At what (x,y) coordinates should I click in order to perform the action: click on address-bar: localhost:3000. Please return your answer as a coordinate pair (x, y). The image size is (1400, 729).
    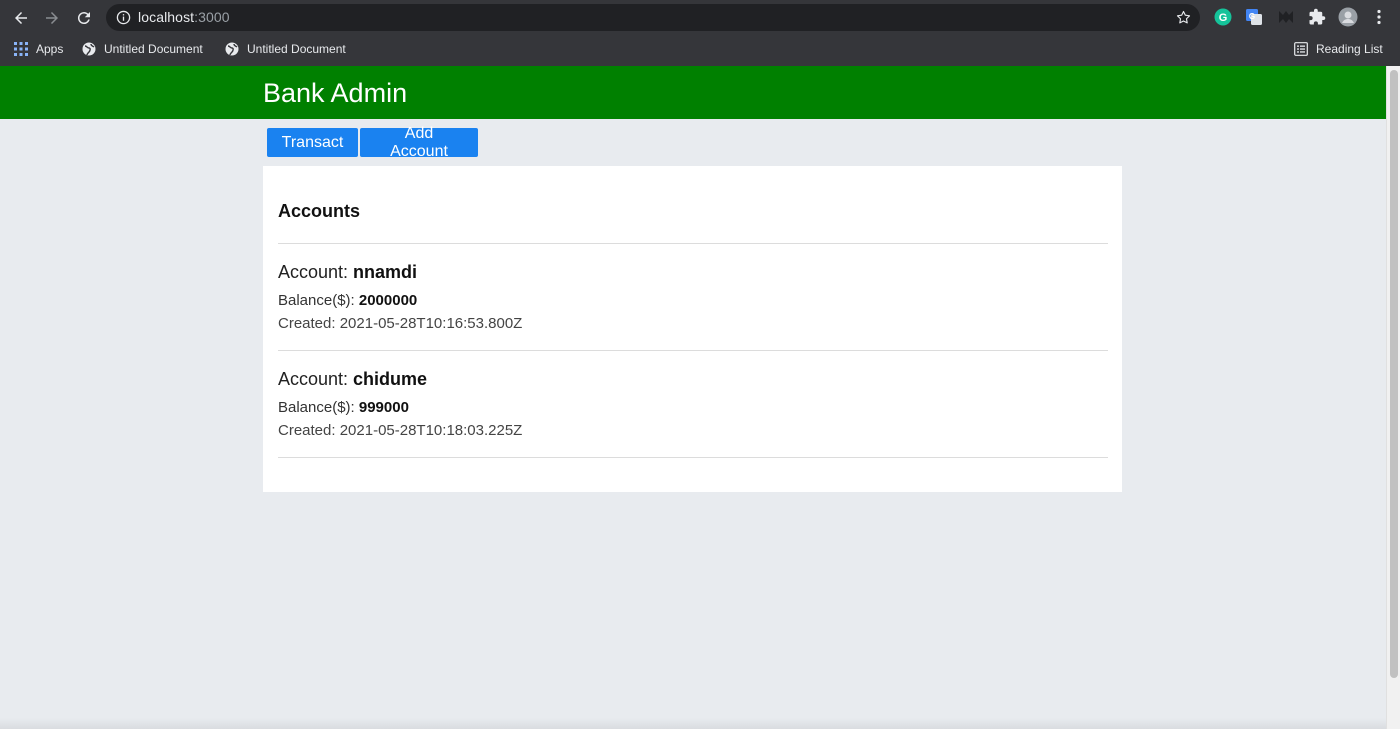
    Looking at the image, I should click on (653, 17).